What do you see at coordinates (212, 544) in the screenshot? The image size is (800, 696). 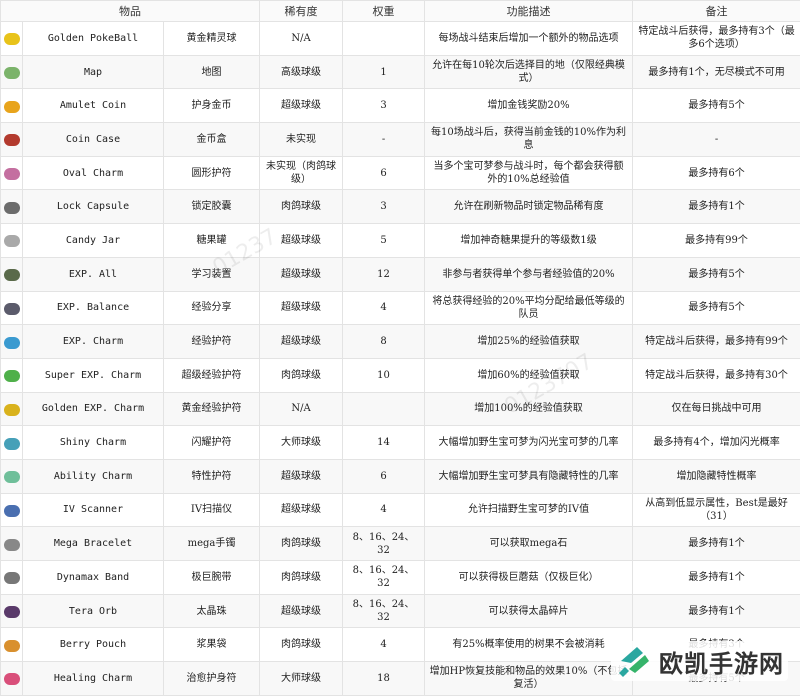 I see `cell-zh: mega手镯` at bounding box center [212, 544].